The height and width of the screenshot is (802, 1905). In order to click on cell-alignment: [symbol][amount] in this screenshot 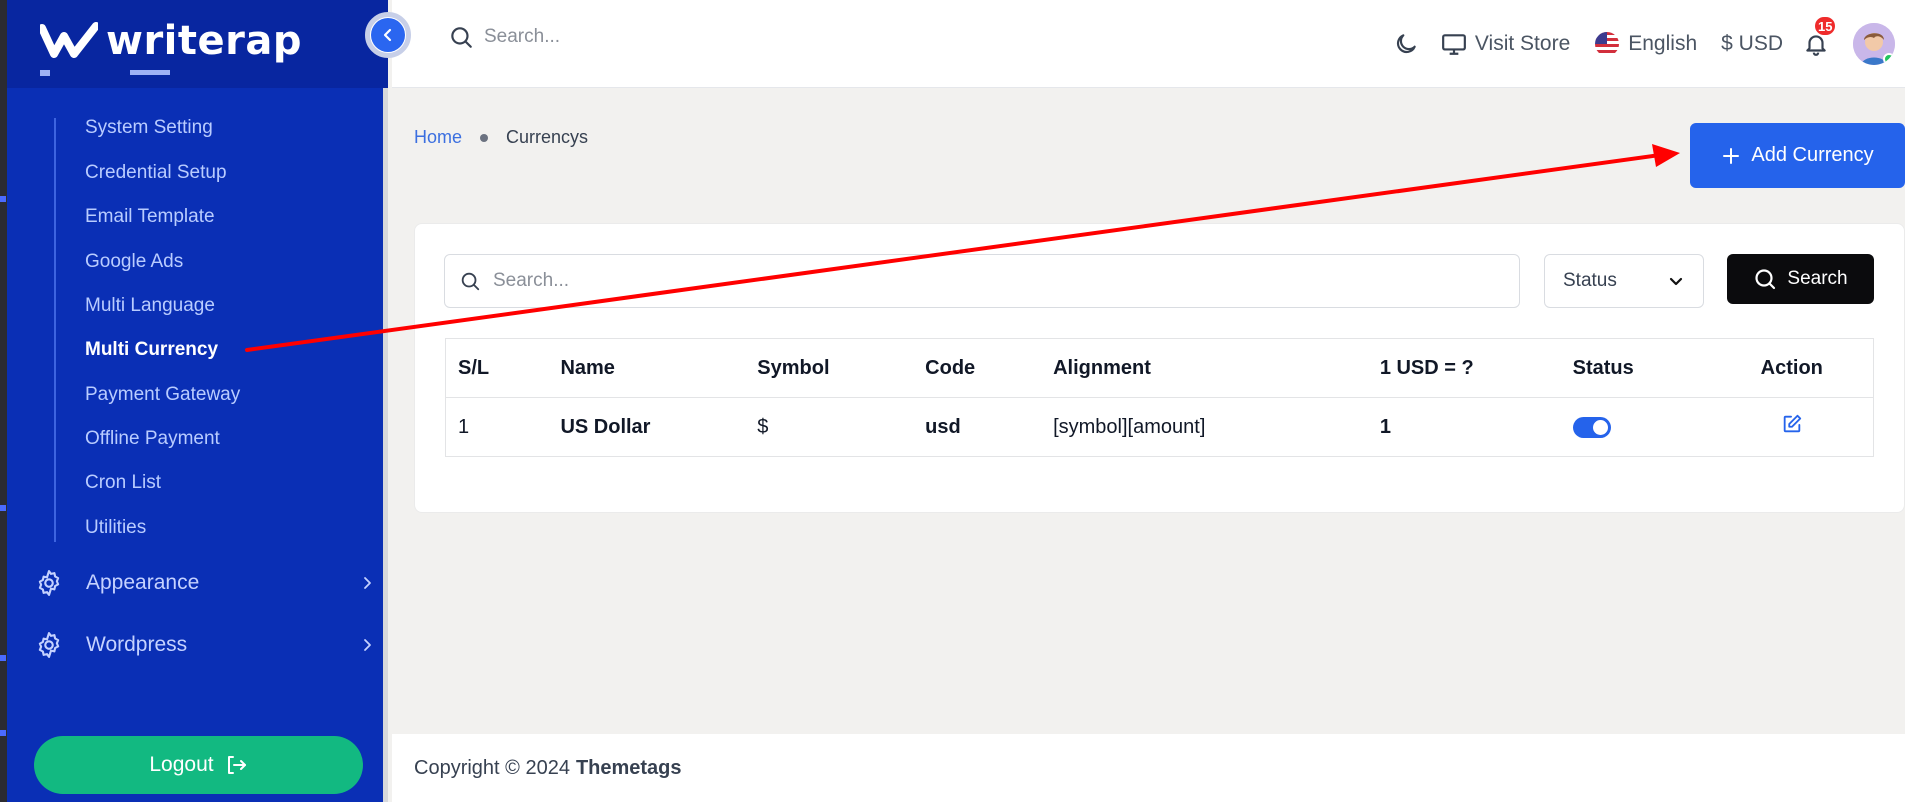, I will do `click(1204, 427)`.